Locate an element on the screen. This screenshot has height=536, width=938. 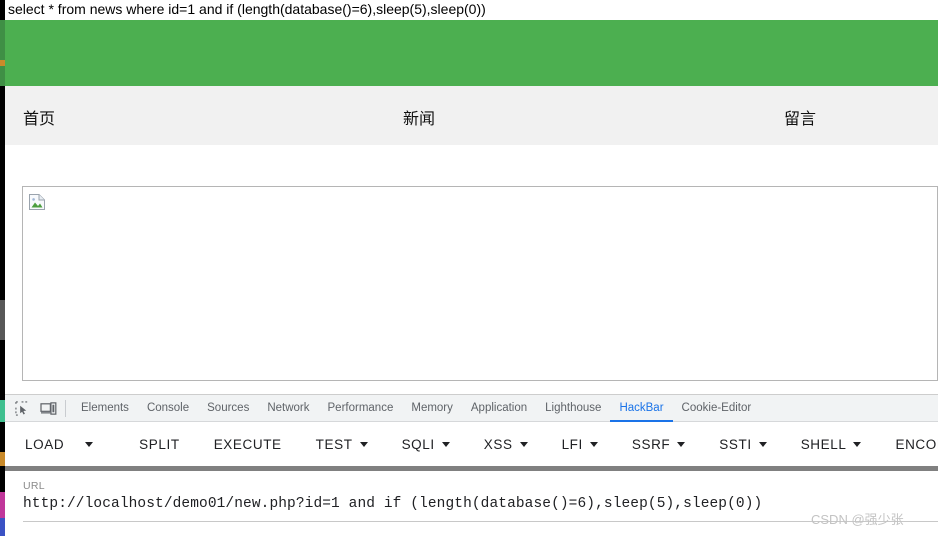
hackbar-lfi-label: LFI is located at coordinates (572, 444).